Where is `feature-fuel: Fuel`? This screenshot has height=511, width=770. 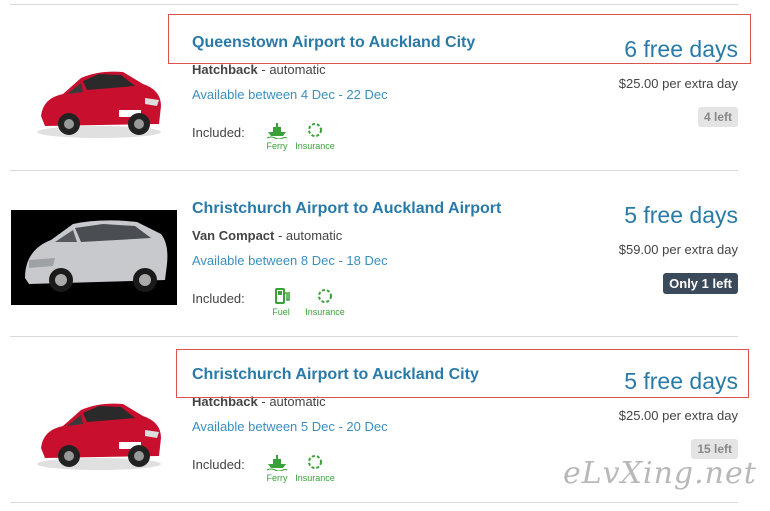 feature-fuel: Fuel is located at coordinates (281, 302).